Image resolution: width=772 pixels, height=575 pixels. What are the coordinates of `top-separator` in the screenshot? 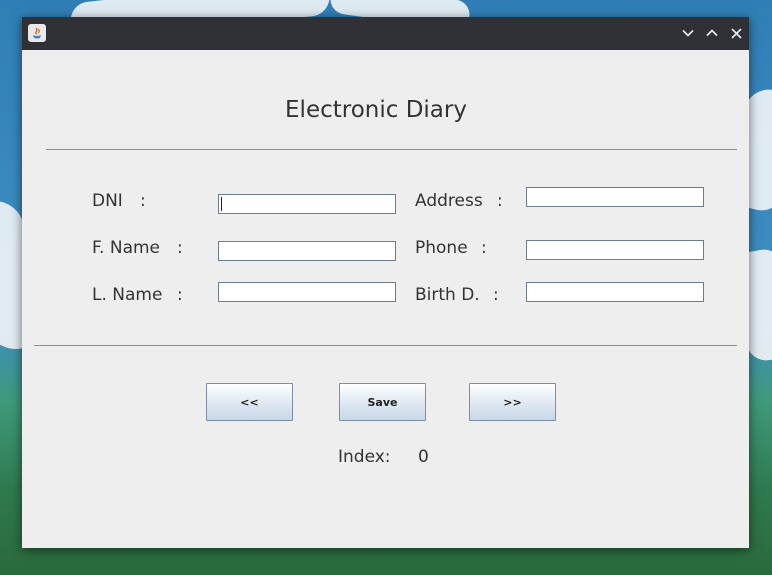 It's located at (391, 149).